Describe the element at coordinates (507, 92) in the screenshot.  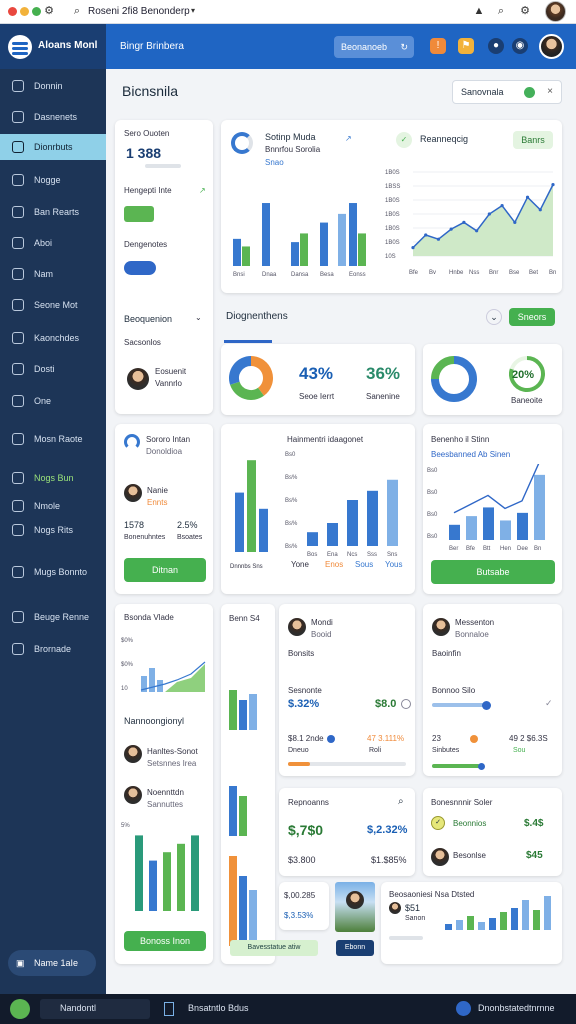
I see `filter-select: Sanovnala ×` at that location.